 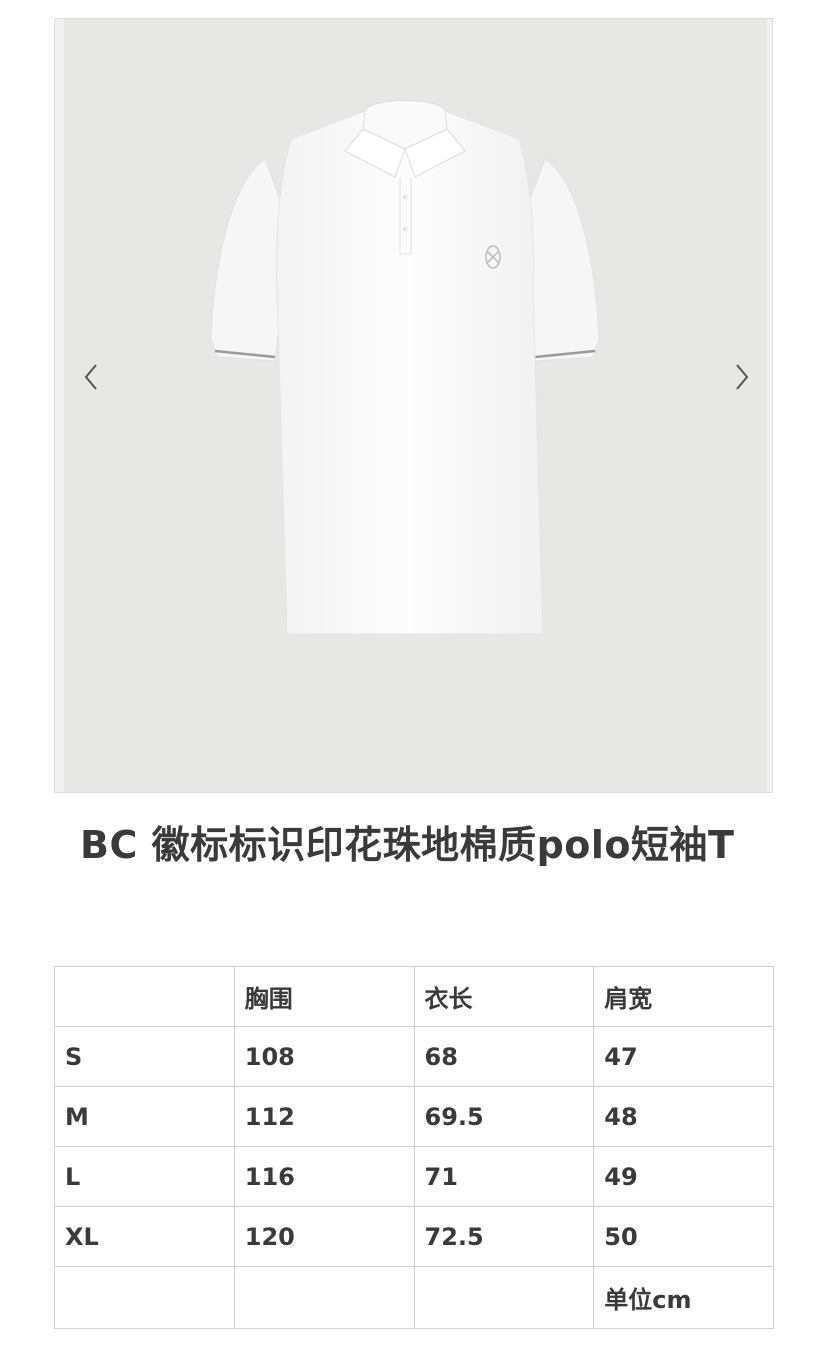 I want to click on table-cell: L, so click(x=144, y=1176).